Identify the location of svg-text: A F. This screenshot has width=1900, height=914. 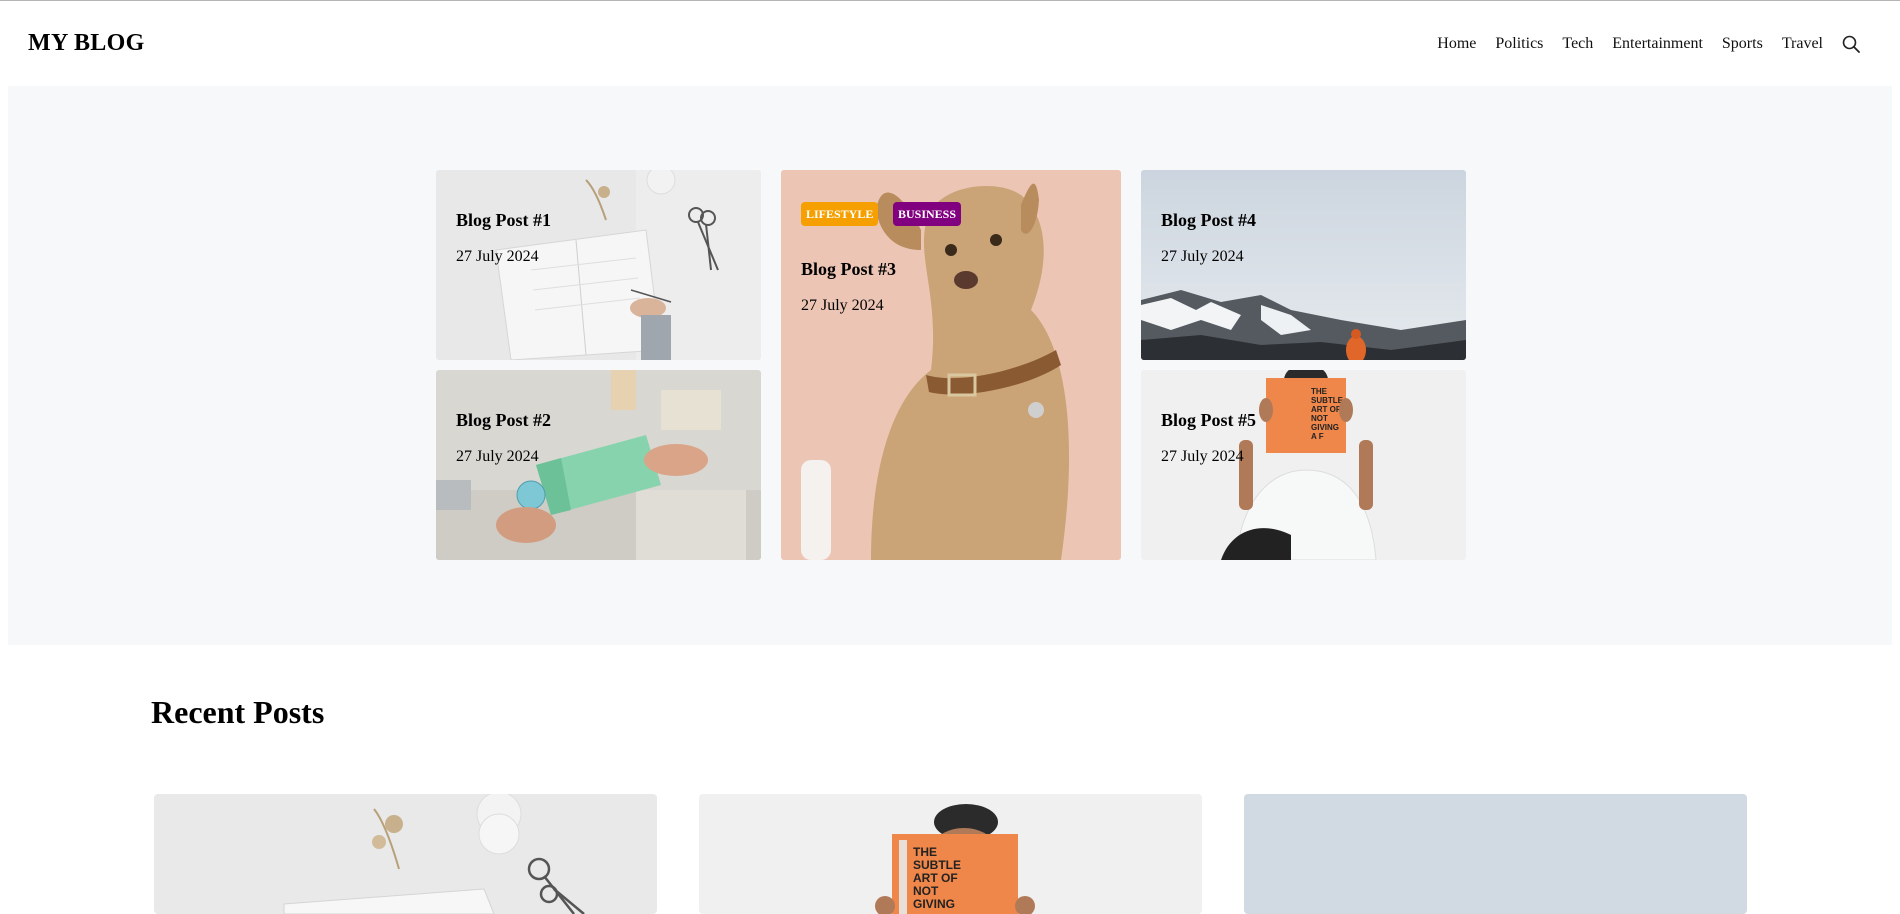
(1317, 436).